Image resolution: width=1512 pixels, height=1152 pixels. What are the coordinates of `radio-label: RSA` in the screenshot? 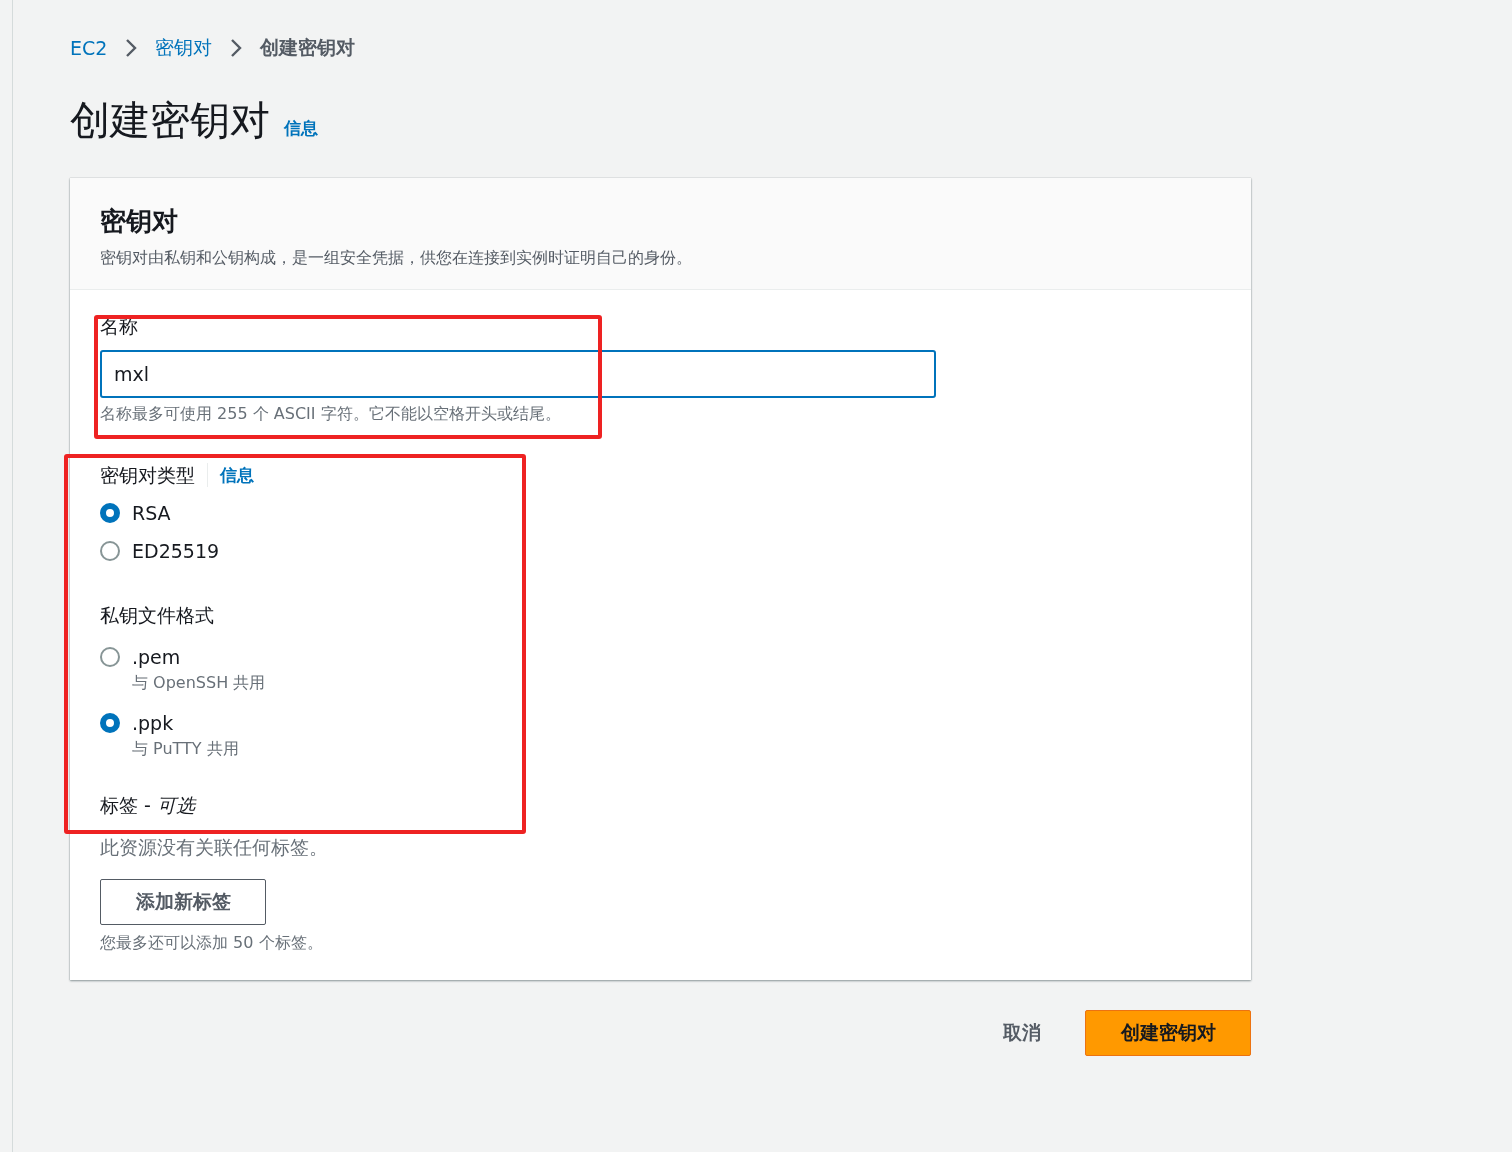 It's located at (151, 513).